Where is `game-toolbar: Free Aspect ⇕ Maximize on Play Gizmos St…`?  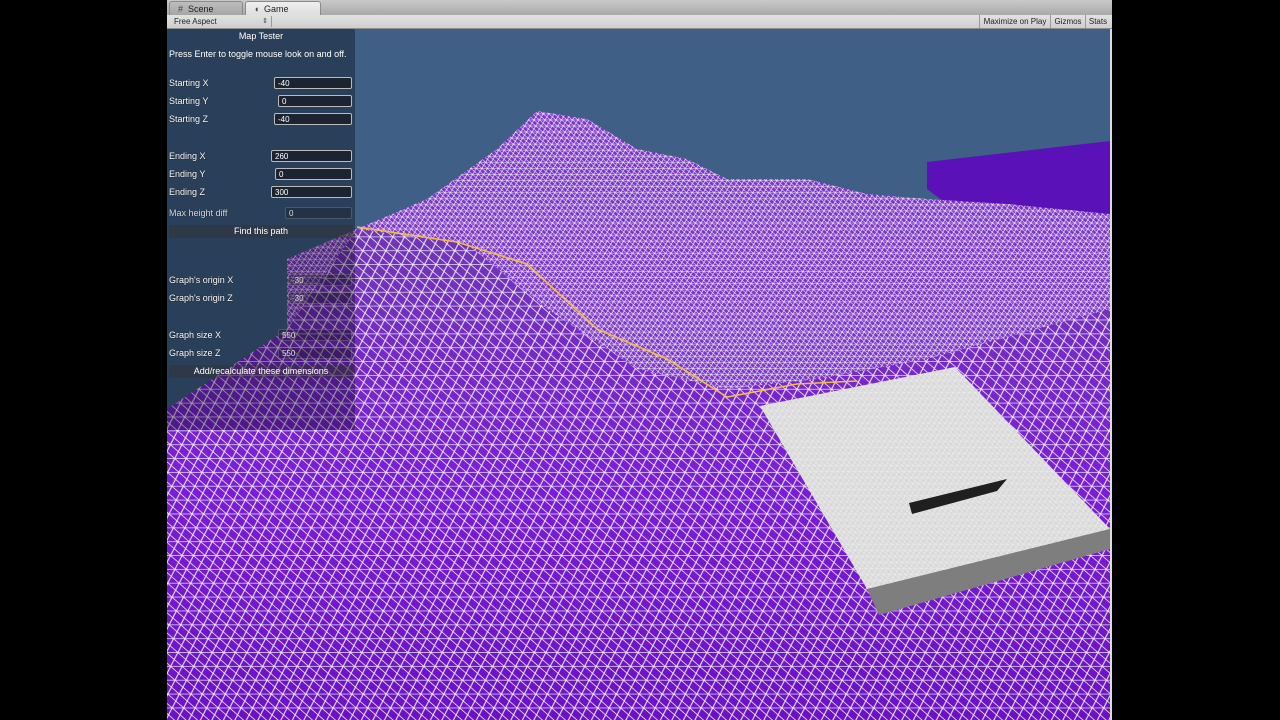
game-toolbar: Free Aspect ⇕ Maximize on Play Gizmos St… is located at coordinates (639, 22).